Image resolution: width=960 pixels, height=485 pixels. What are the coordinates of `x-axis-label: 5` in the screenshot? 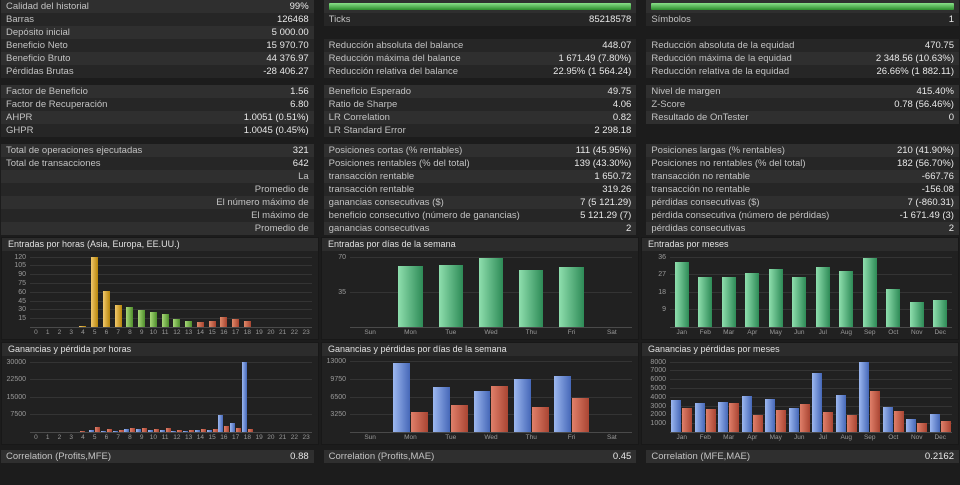 It's located at (94, 437).